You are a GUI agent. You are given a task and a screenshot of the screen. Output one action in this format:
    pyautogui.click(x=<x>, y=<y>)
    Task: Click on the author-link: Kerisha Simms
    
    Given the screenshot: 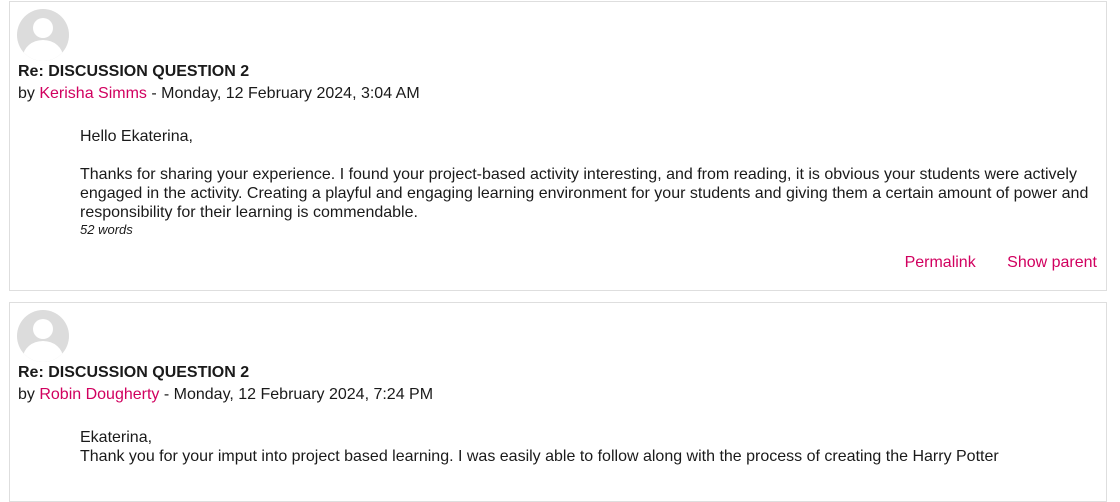 What is the action you would take?
    pyautogui.click(x=93, y=93)
    